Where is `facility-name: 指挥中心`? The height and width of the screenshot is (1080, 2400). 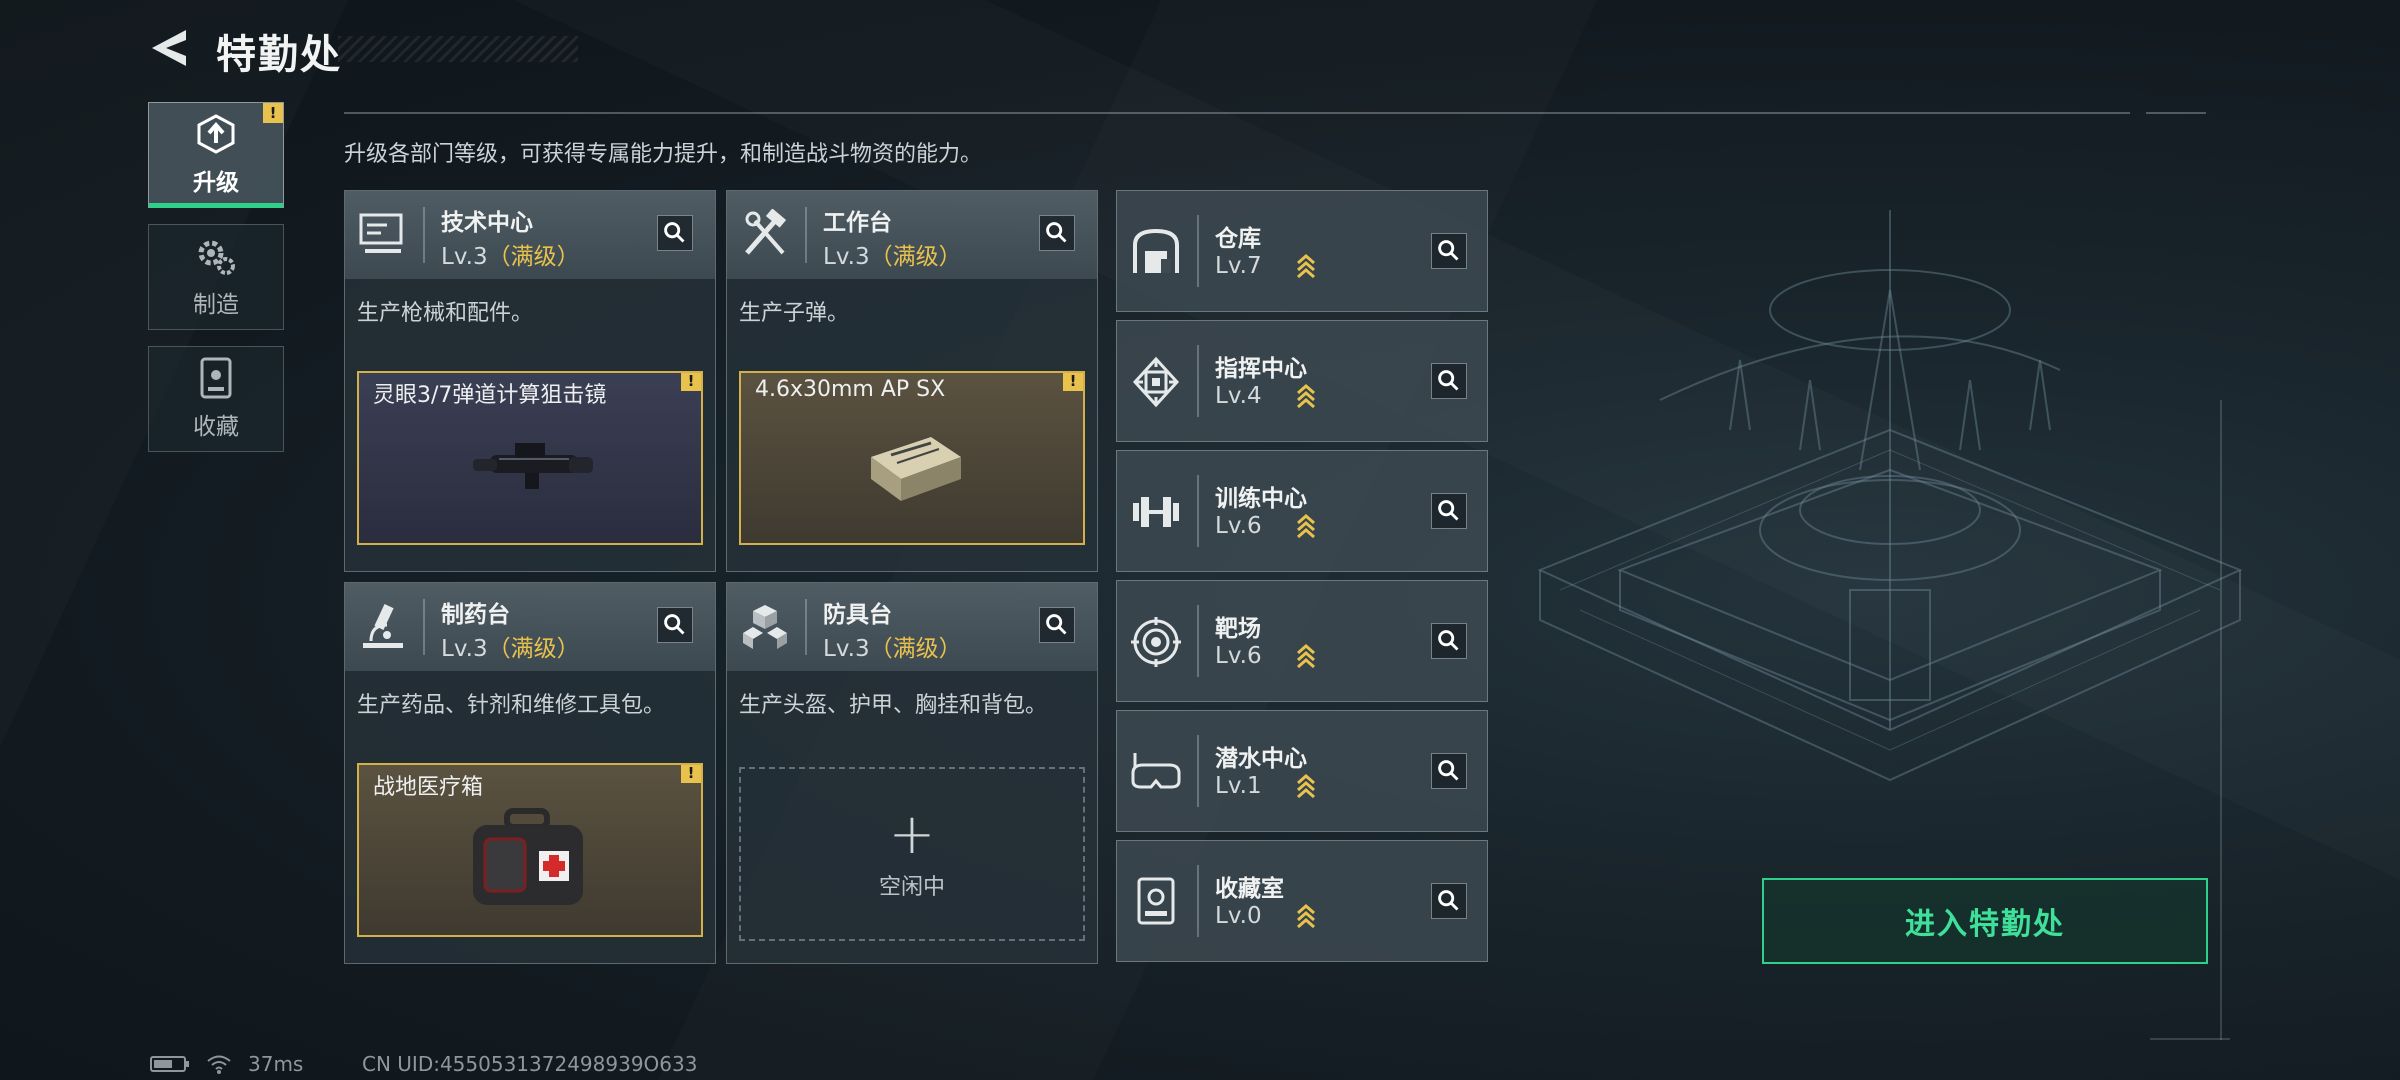
facility-name: 指挥中心 is located at coordinates (1261, 369).